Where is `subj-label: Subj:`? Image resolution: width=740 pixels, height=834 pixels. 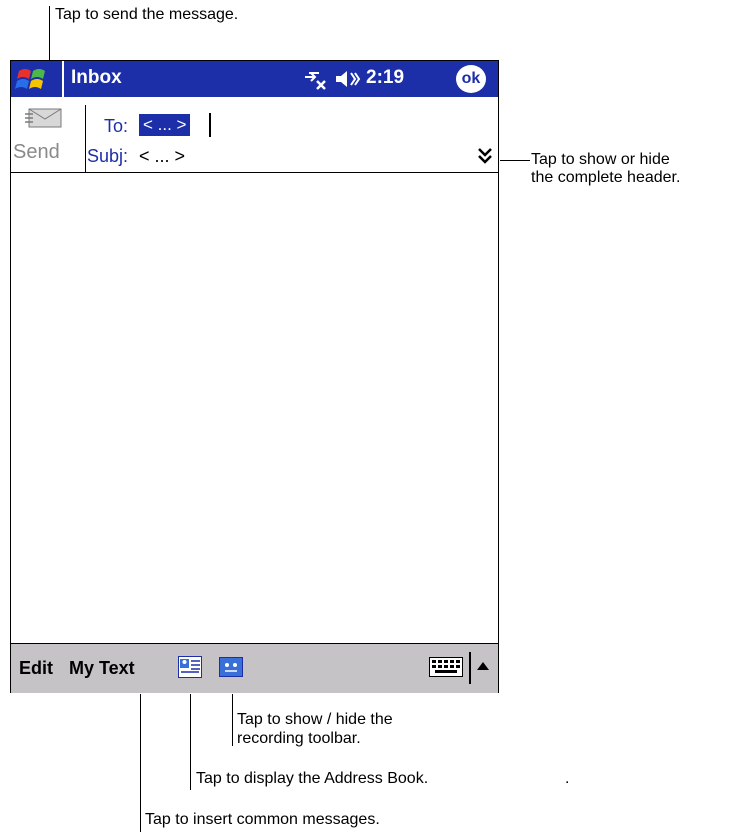 subj-label: Subj: is located at coordinates (108, 156).